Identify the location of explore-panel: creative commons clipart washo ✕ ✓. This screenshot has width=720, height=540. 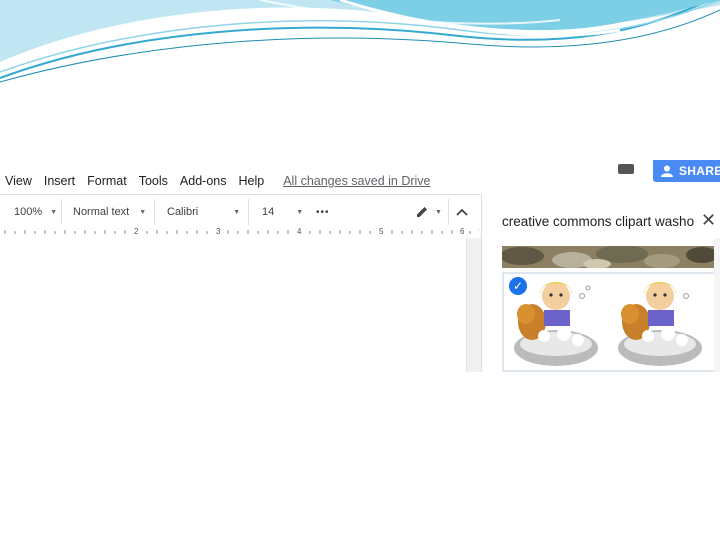
(600, 283).